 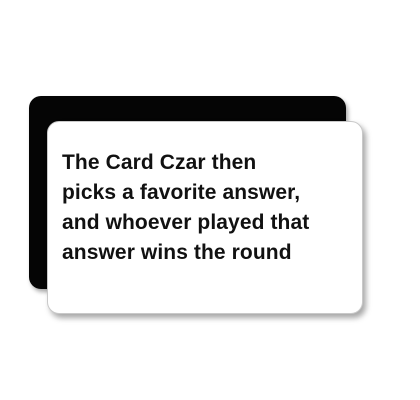 What do you see at coordinates (159, 162) in the screenshot?
I see `card-text-line: The Card Czar then` at bounding box center [159, 162].